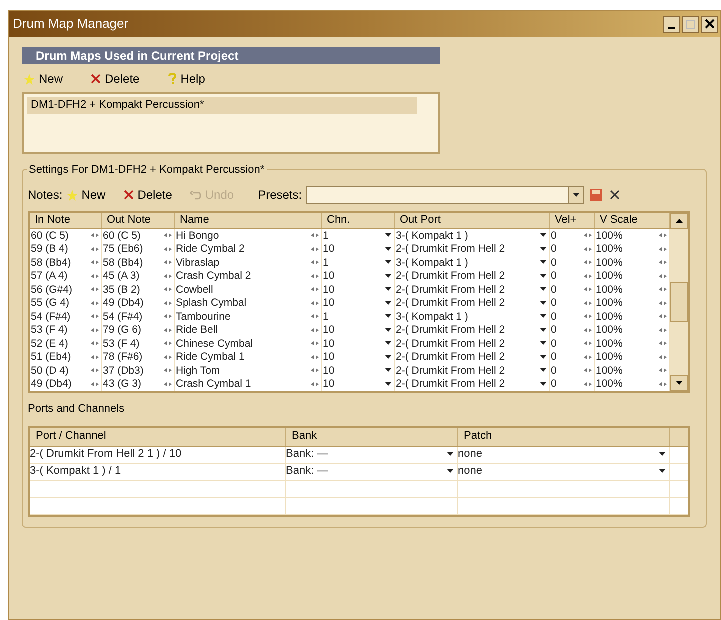 This screenshot has height=620, width=721. I want to click on column-header: Bank, so click(372, 437).